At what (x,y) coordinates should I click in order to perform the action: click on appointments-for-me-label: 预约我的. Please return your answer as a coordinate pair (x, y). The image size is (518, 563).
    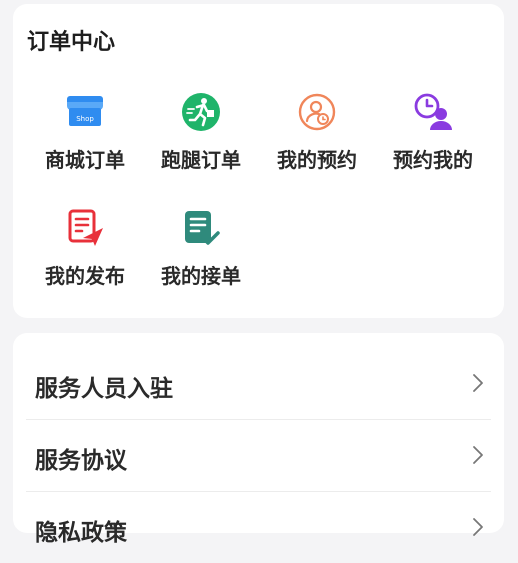
    Looking at the image, I should click on (433, 160).